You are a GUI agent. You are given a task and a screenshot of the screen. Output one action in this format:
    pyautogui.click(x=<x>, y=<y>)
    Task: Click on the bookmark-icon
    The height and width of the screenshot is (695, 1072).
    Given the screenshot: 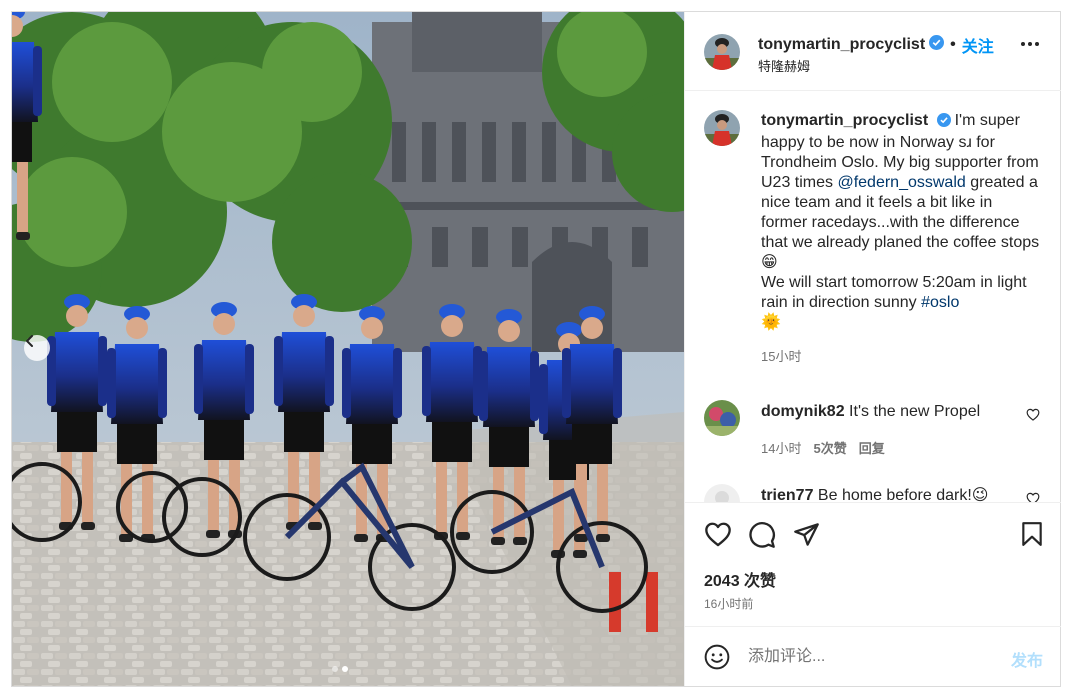 What is the action you would take?
    pyautogui.click(x=1032, y=534)
    